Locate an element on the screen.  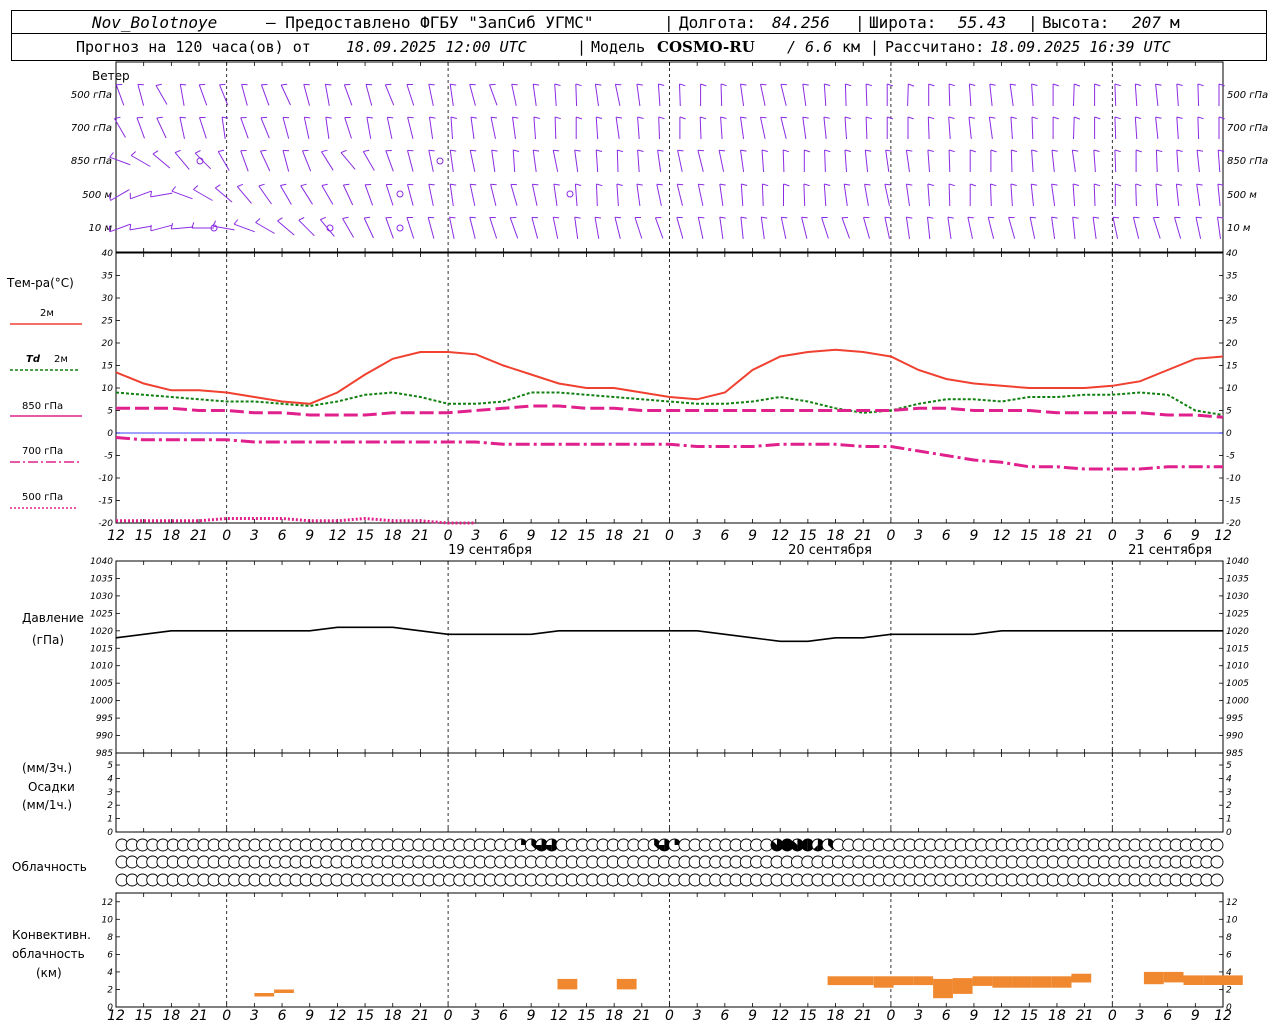
y-tick-label: 0 is located at coordinates (110, 434).